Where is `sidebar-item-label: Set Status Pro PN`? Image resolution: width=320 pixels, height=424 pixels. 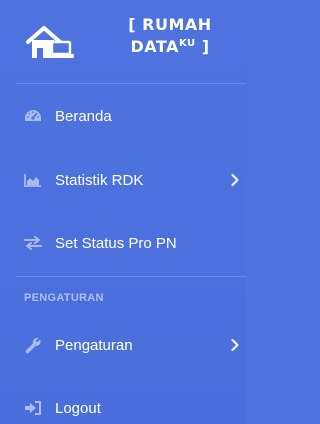
sidebar-item-label: Set Status Pro PN is located at coordinates (116, 243).